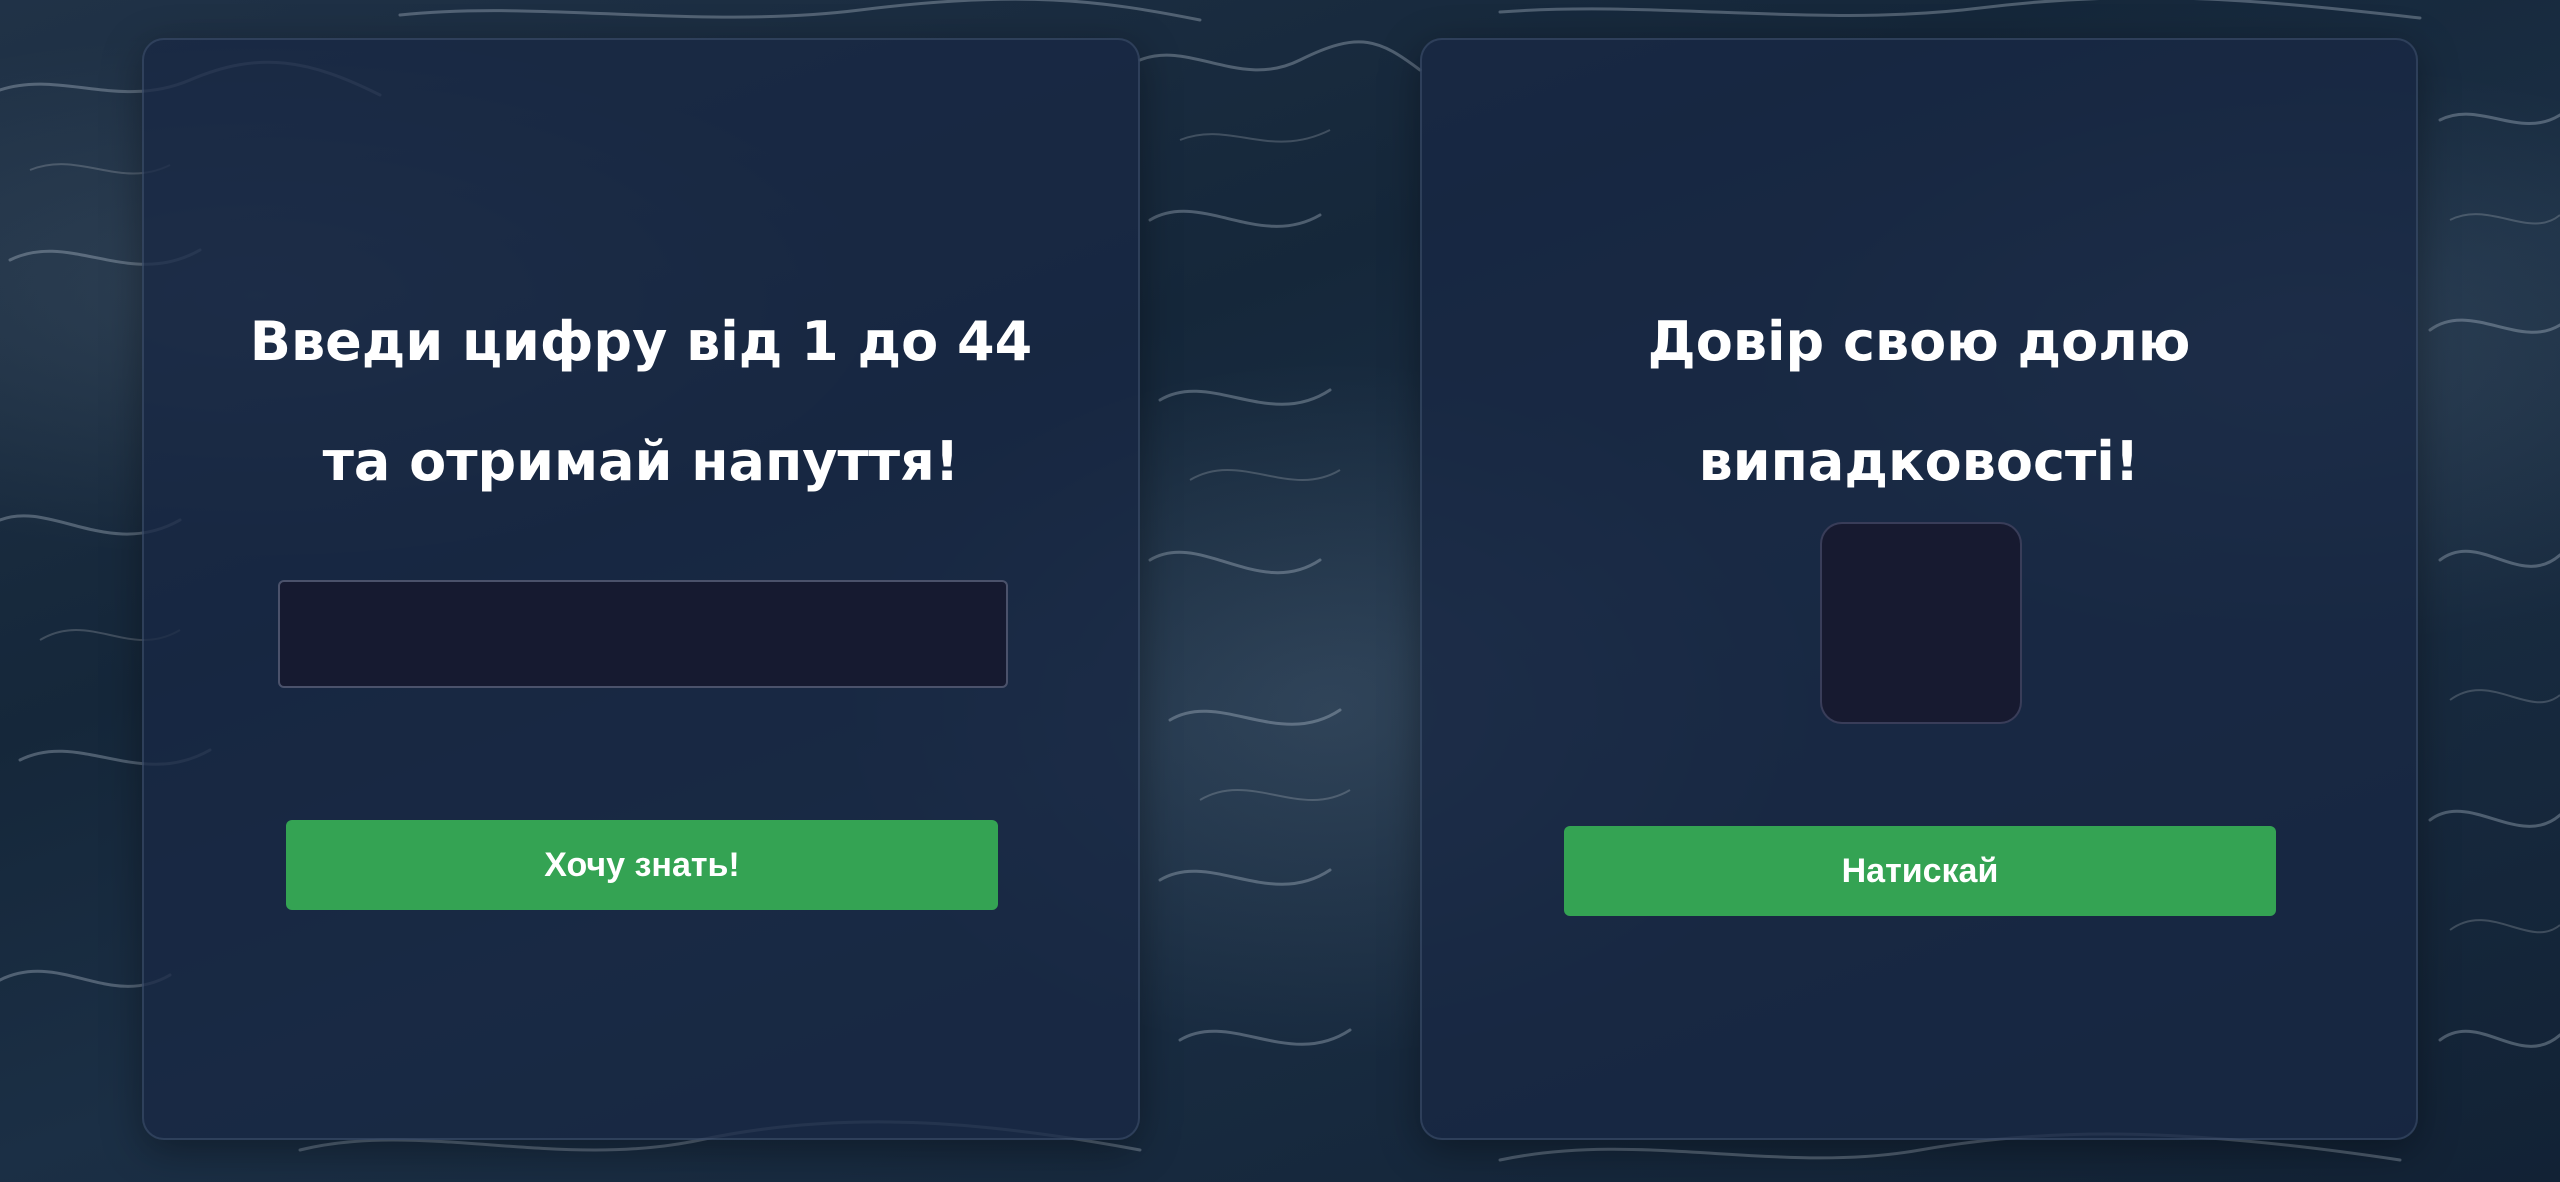  I want to click on number-input, so click(643, 634).